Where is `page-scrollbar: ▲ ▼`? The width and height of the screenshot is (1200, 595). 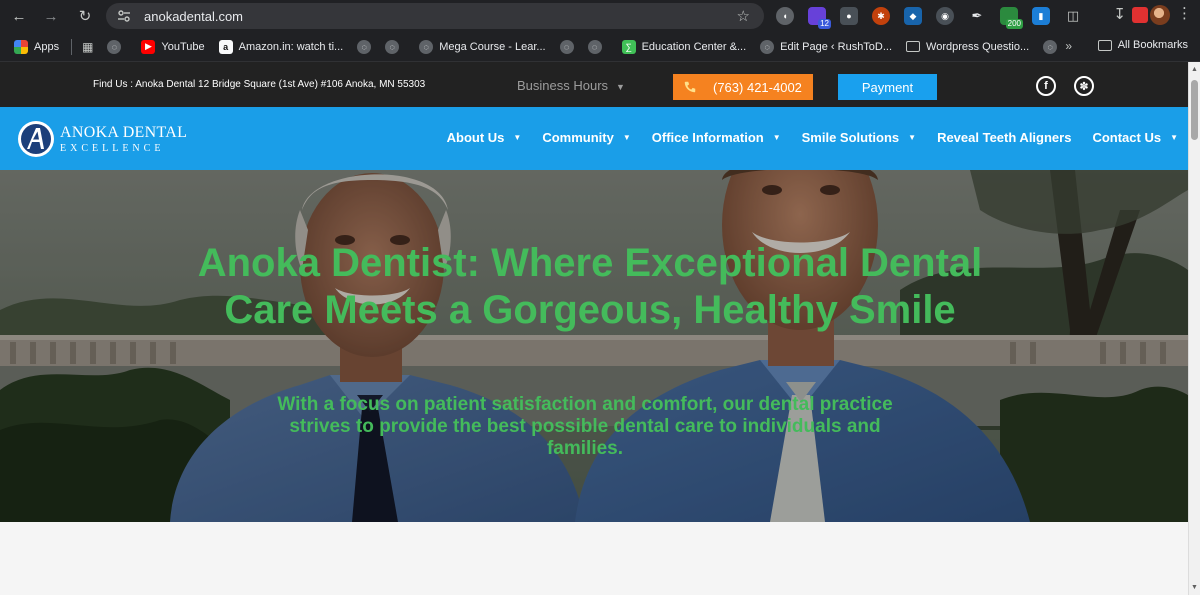 page-scrollbar: ▲ ▼ is located at coordinates (1194, 328).